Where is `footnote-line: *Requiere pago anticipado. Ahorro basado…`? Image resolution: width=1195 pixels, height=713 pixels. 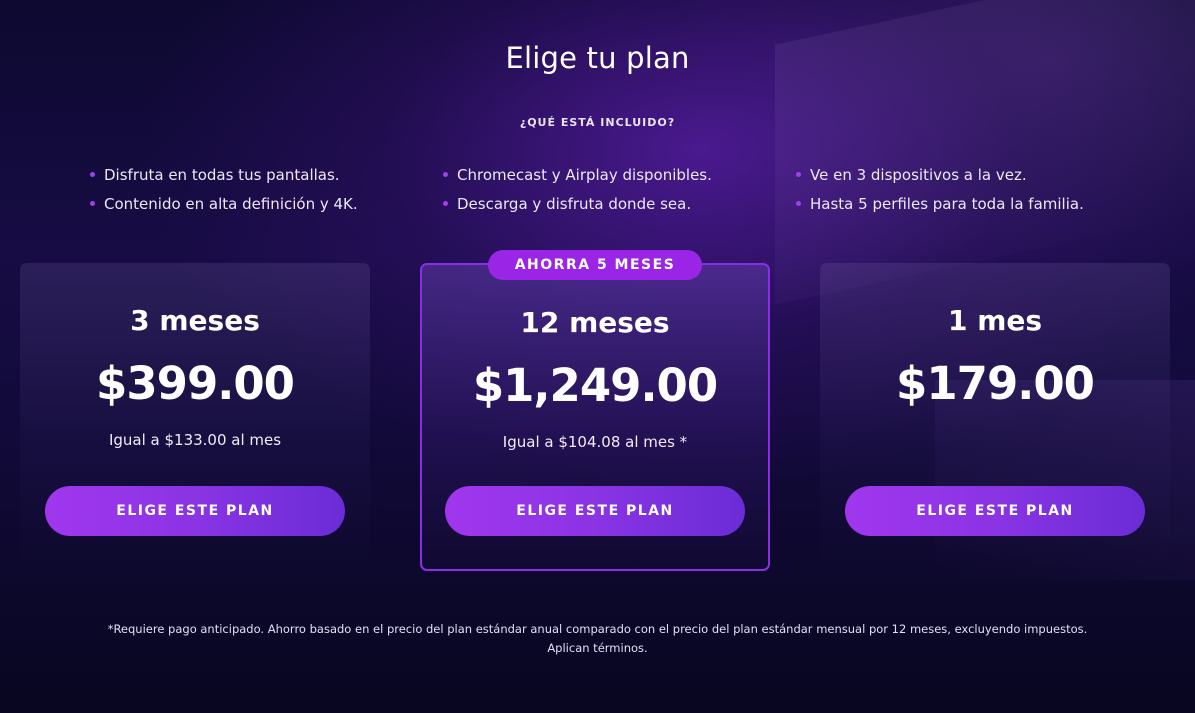
footnote-line: *Requiere pago anticipado. Ahorro basado… is located at coordinates (597, 629).